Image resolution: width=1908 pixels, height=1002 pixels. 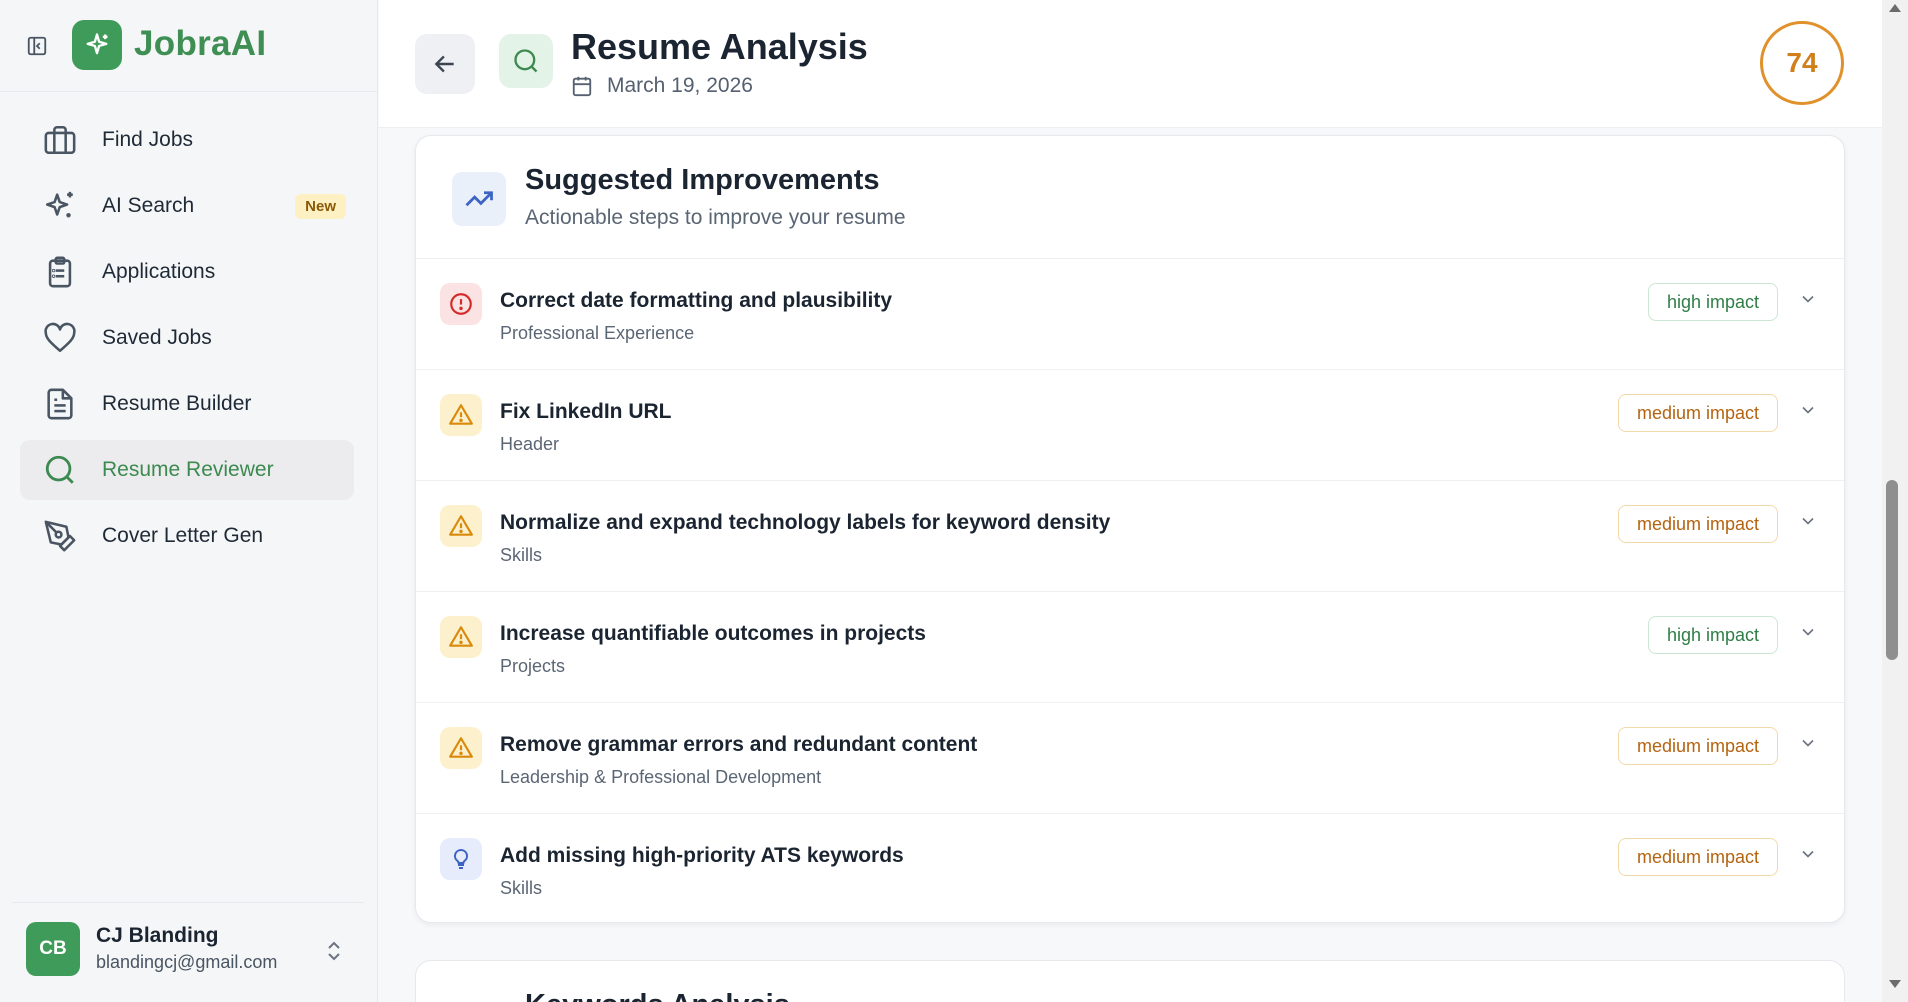 I want to click on improvement-section: Leadership & Professional Development, so click(x=661, y=777).